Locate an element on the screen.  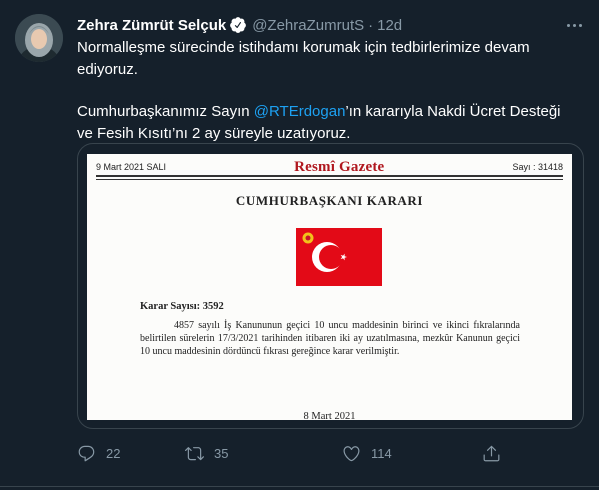
header-rule is located at coordinates (329, 176).